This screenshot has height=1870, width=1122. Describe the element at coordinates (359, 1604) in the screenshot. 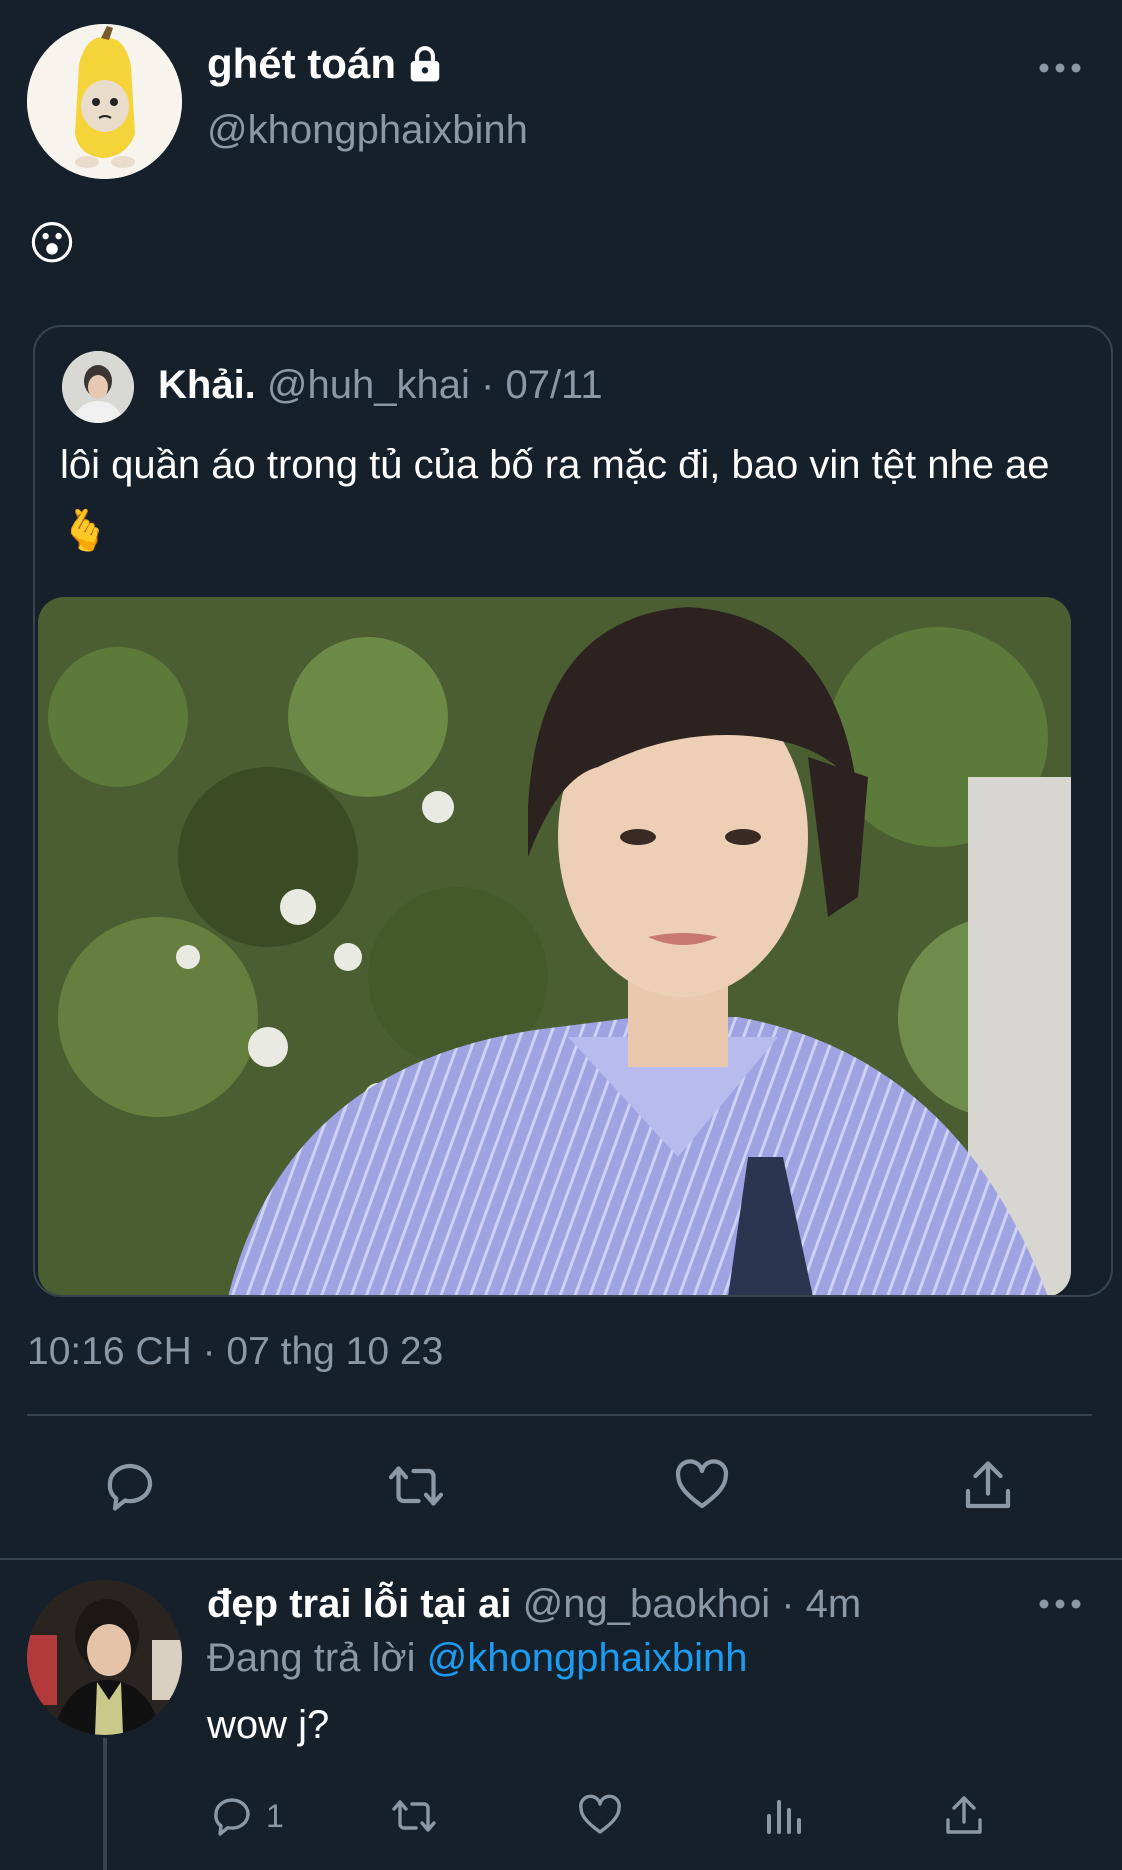

I see `reply-display-name: đẹp trai lỗi tại ai` at that location.